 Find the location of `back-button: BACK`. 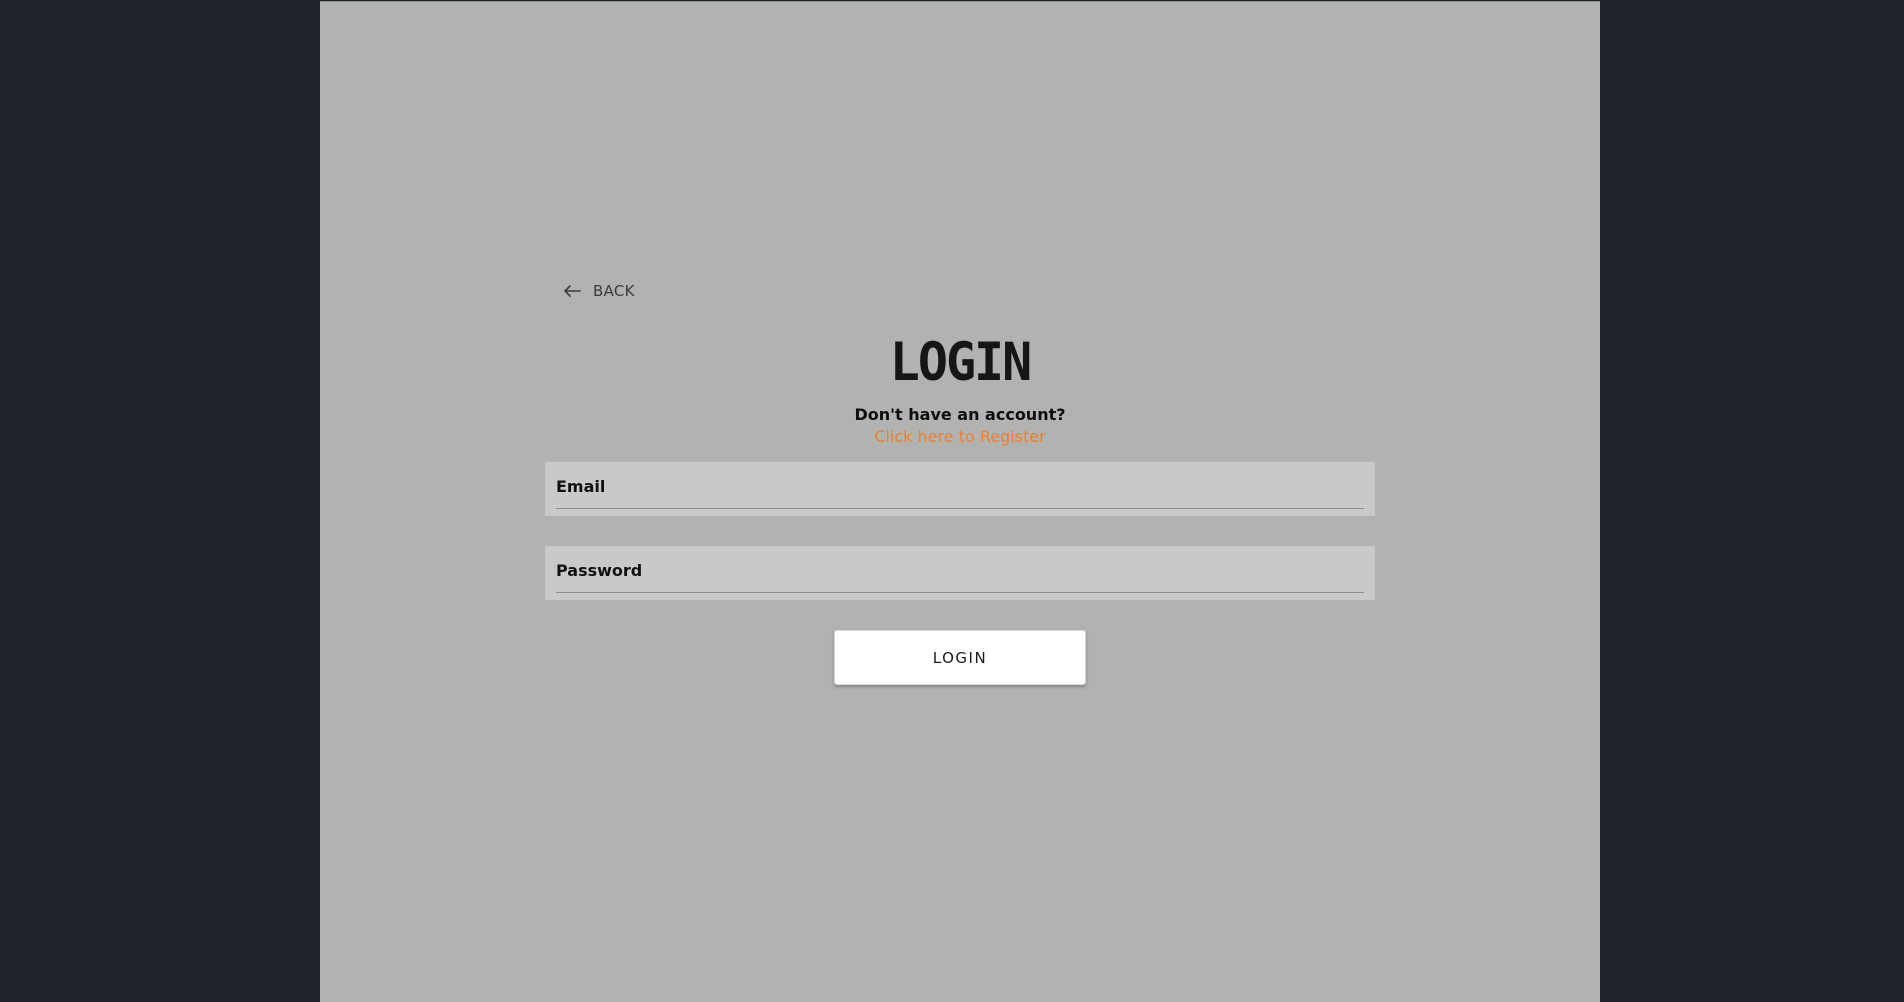

back-button: BACK is located at coordinates (599, 291).